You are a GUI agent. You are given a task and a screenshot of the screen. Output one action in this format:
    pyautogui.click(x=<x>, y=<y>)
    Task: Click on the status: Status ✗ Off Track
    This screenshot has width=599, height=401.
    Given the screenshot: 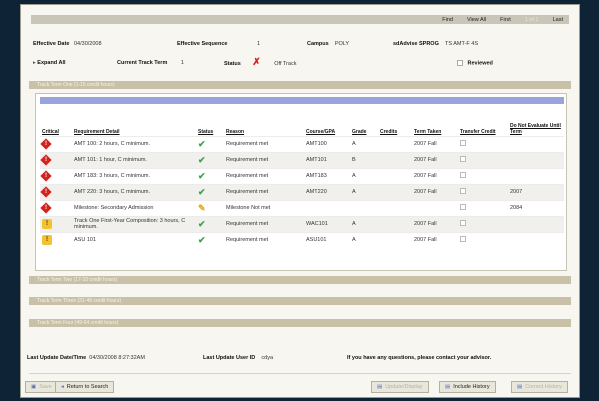 What is the action you would take?
    pyautogui.click(x=260, y=62)
    